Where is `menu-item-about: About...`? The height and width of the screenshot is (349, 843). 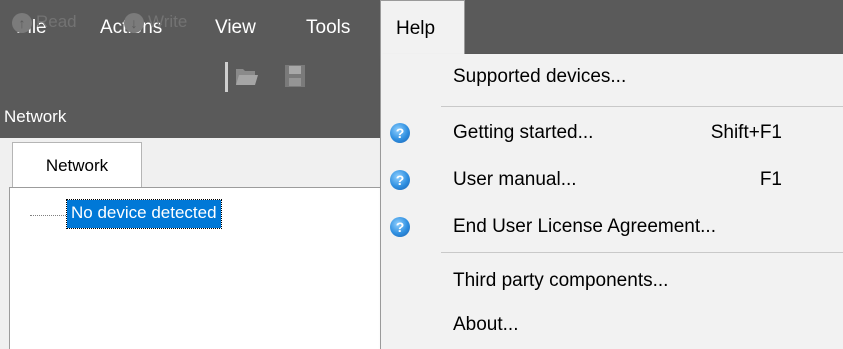 menu-item-about: About... is located at coordinates (612, 325).